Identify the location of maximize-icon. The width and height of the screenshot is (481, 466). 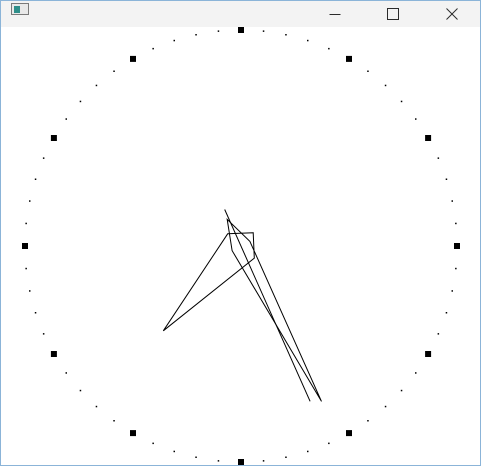
(393, 14).